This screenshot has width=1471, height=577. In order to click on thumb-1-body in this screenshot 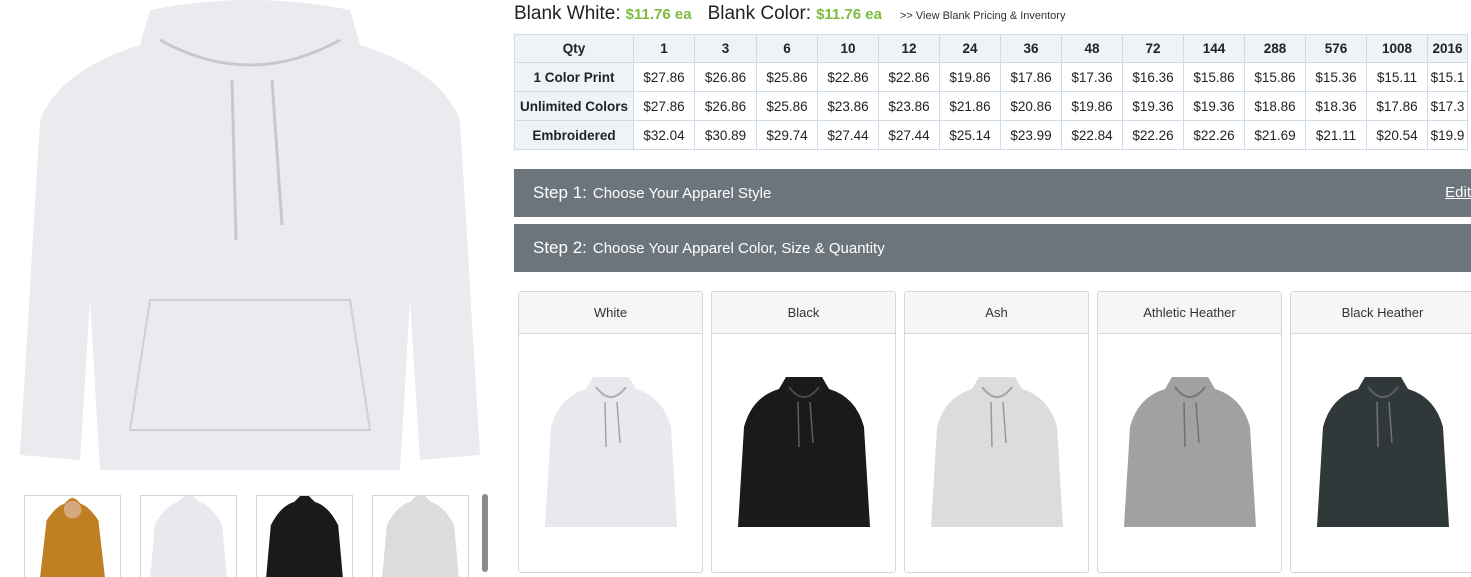, I will do `click(188, 536)`.